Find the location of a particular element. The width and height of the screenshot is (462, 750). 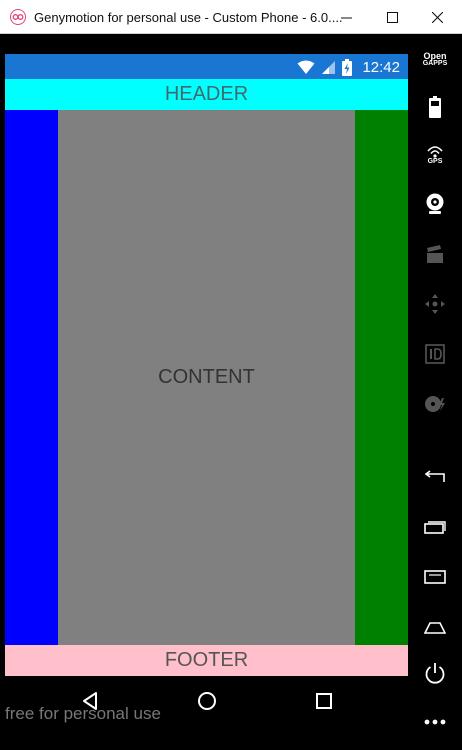

maximize-icon is located at coordinates (392, 17).